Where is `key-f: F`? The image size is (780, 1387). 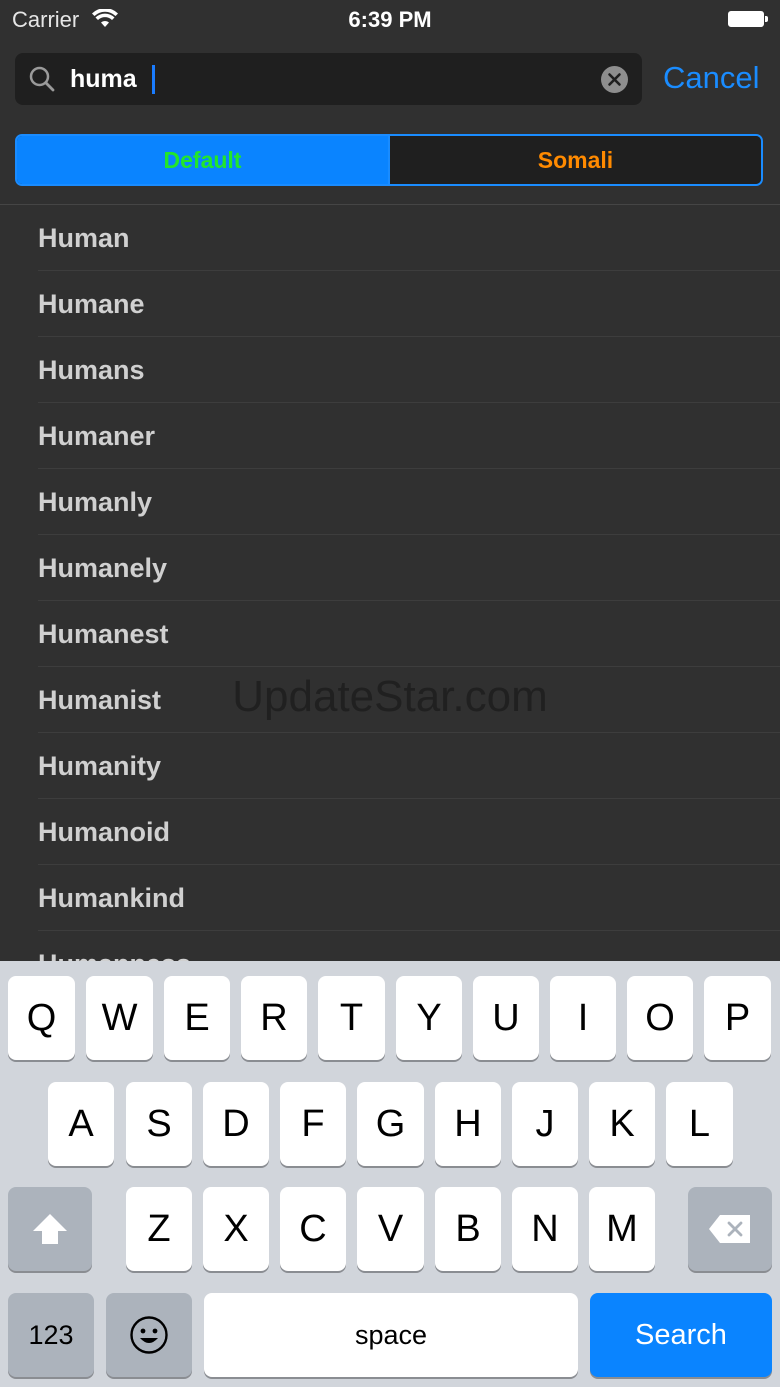
key-f: F is located at coordinates (313, 1124).